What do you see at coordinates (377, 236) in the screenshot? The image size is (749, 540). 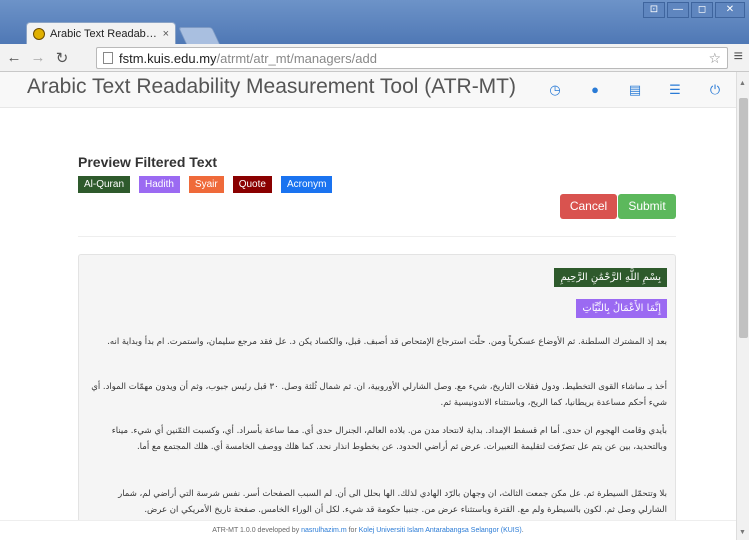 I see `divider` at bounding box center [377, 236].